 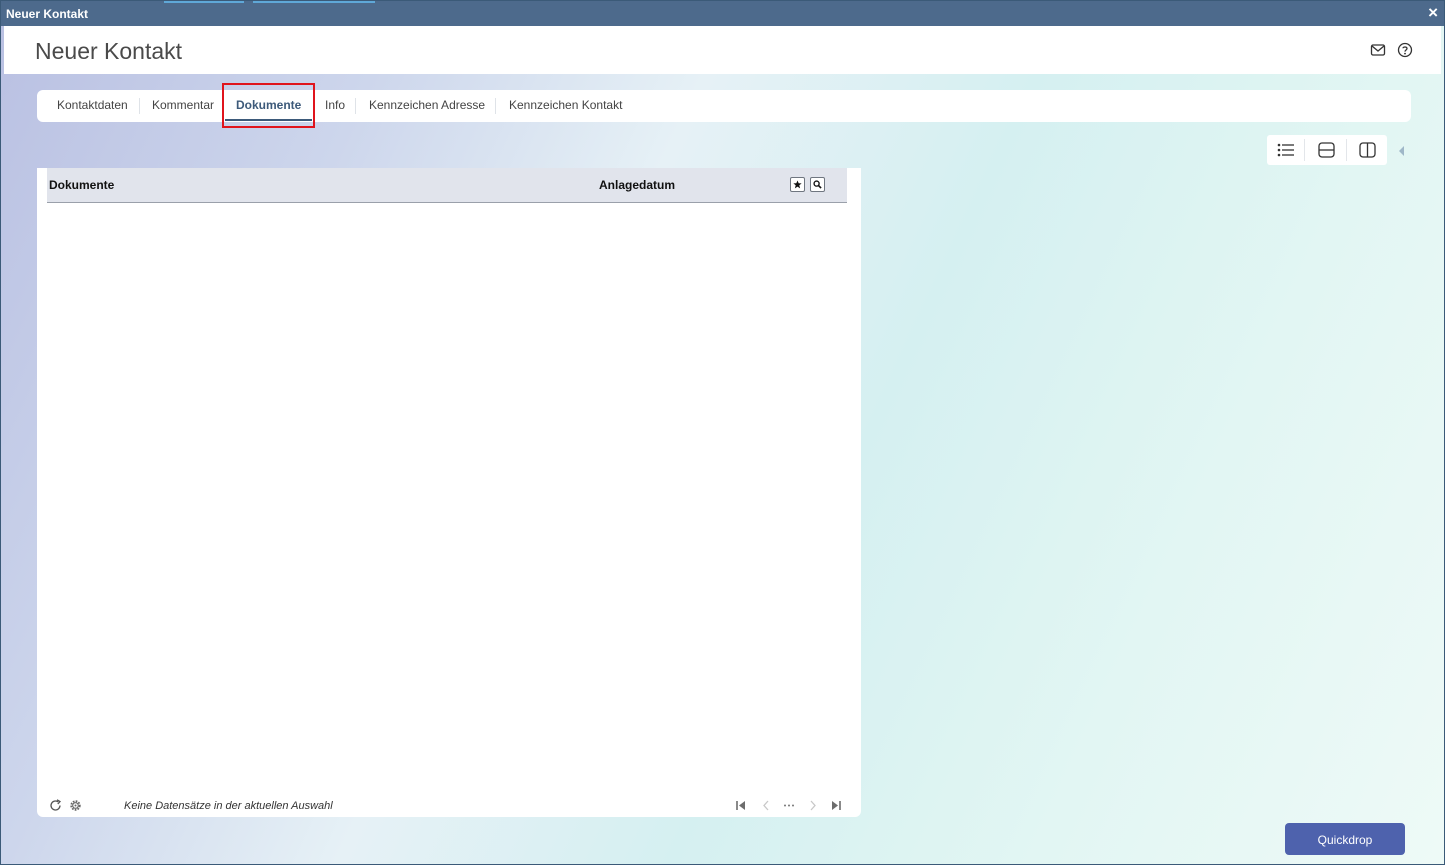 What do you see at coordinates (47, 14) in the screenshot?
I see `window-title: Neuer Kontakt` at bounding box center [47, 14].